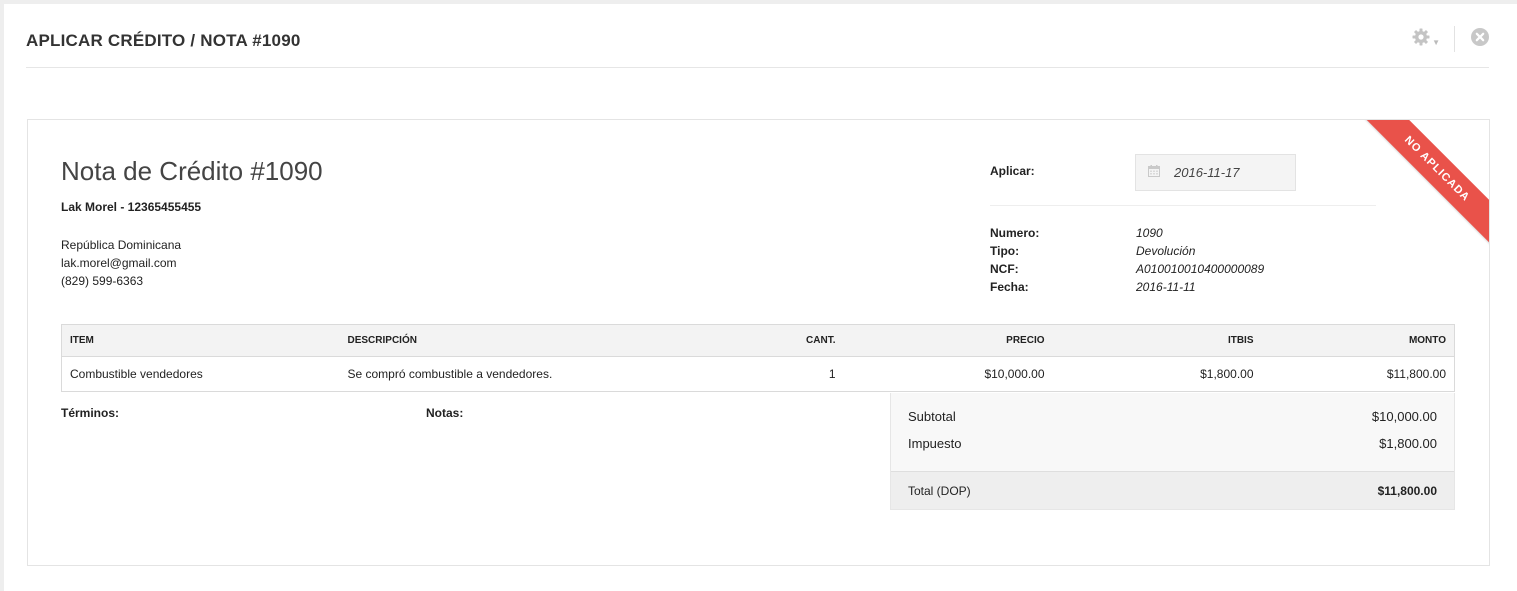 This screenshot has height=591, width=1517. What do you see at coordinates (1012, 171) in the screenshot?
I see `apply-label: Aplicar:` at bounding box center [1012, 171].